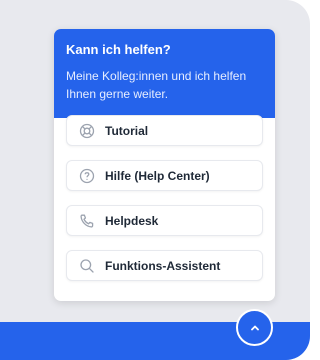 This screenshot has width=320, height=360. I want to click on question-circle-icon, so click(87, 176).